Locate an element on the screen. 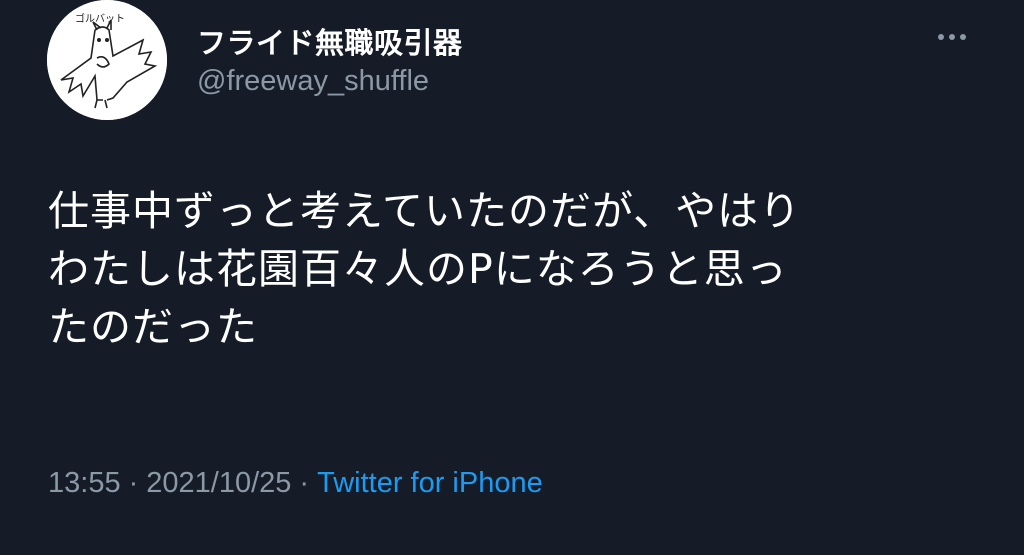  user-avatar: ゴルバット is located at coordinates (107, 60).